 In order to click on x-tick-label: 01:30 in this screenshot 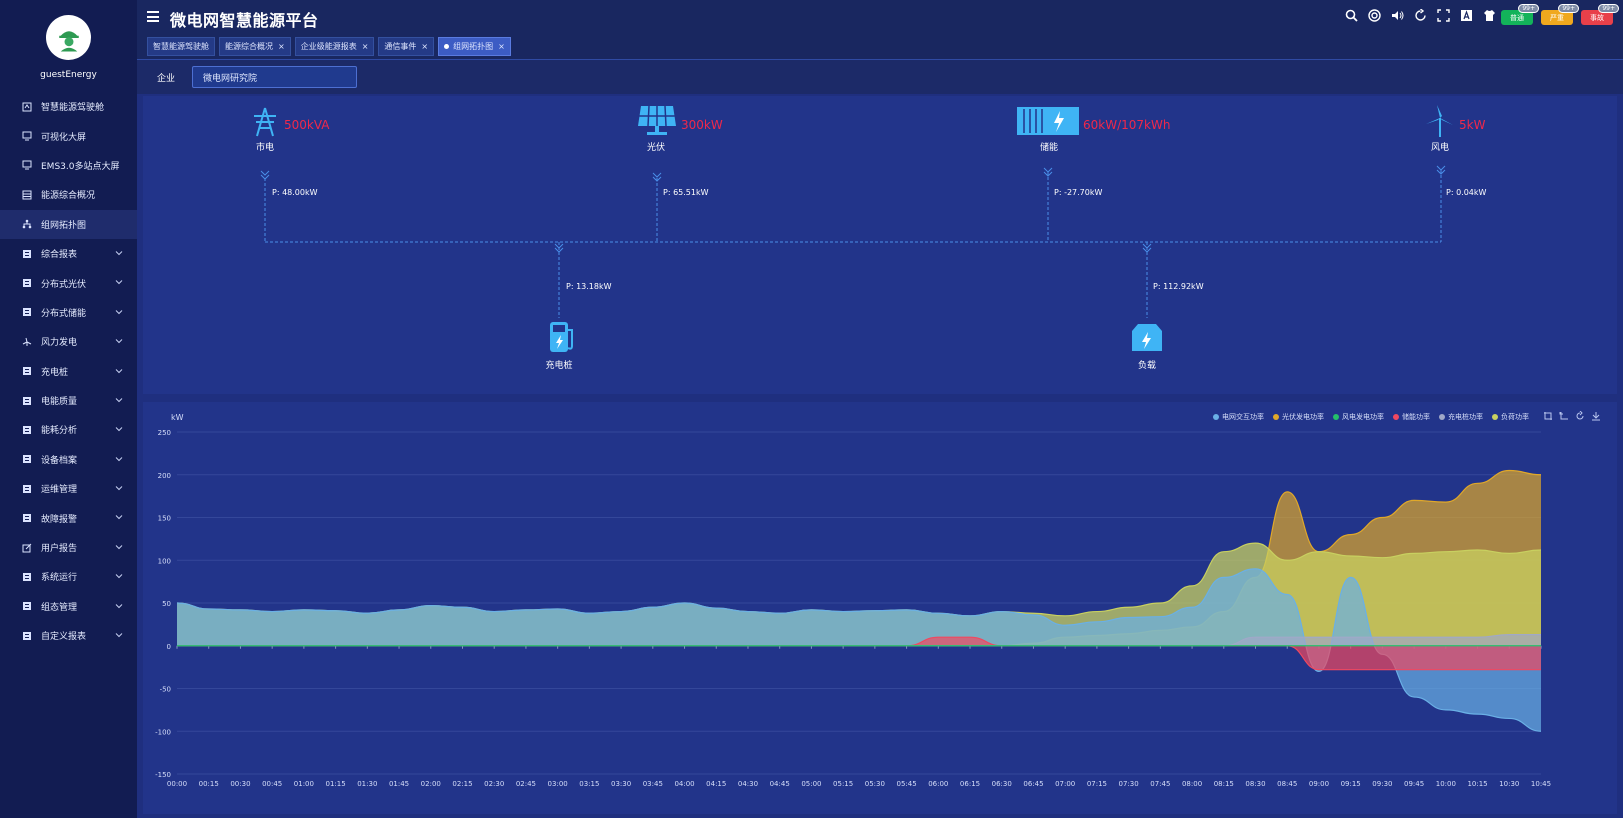, I will do `click(367, 784)`.